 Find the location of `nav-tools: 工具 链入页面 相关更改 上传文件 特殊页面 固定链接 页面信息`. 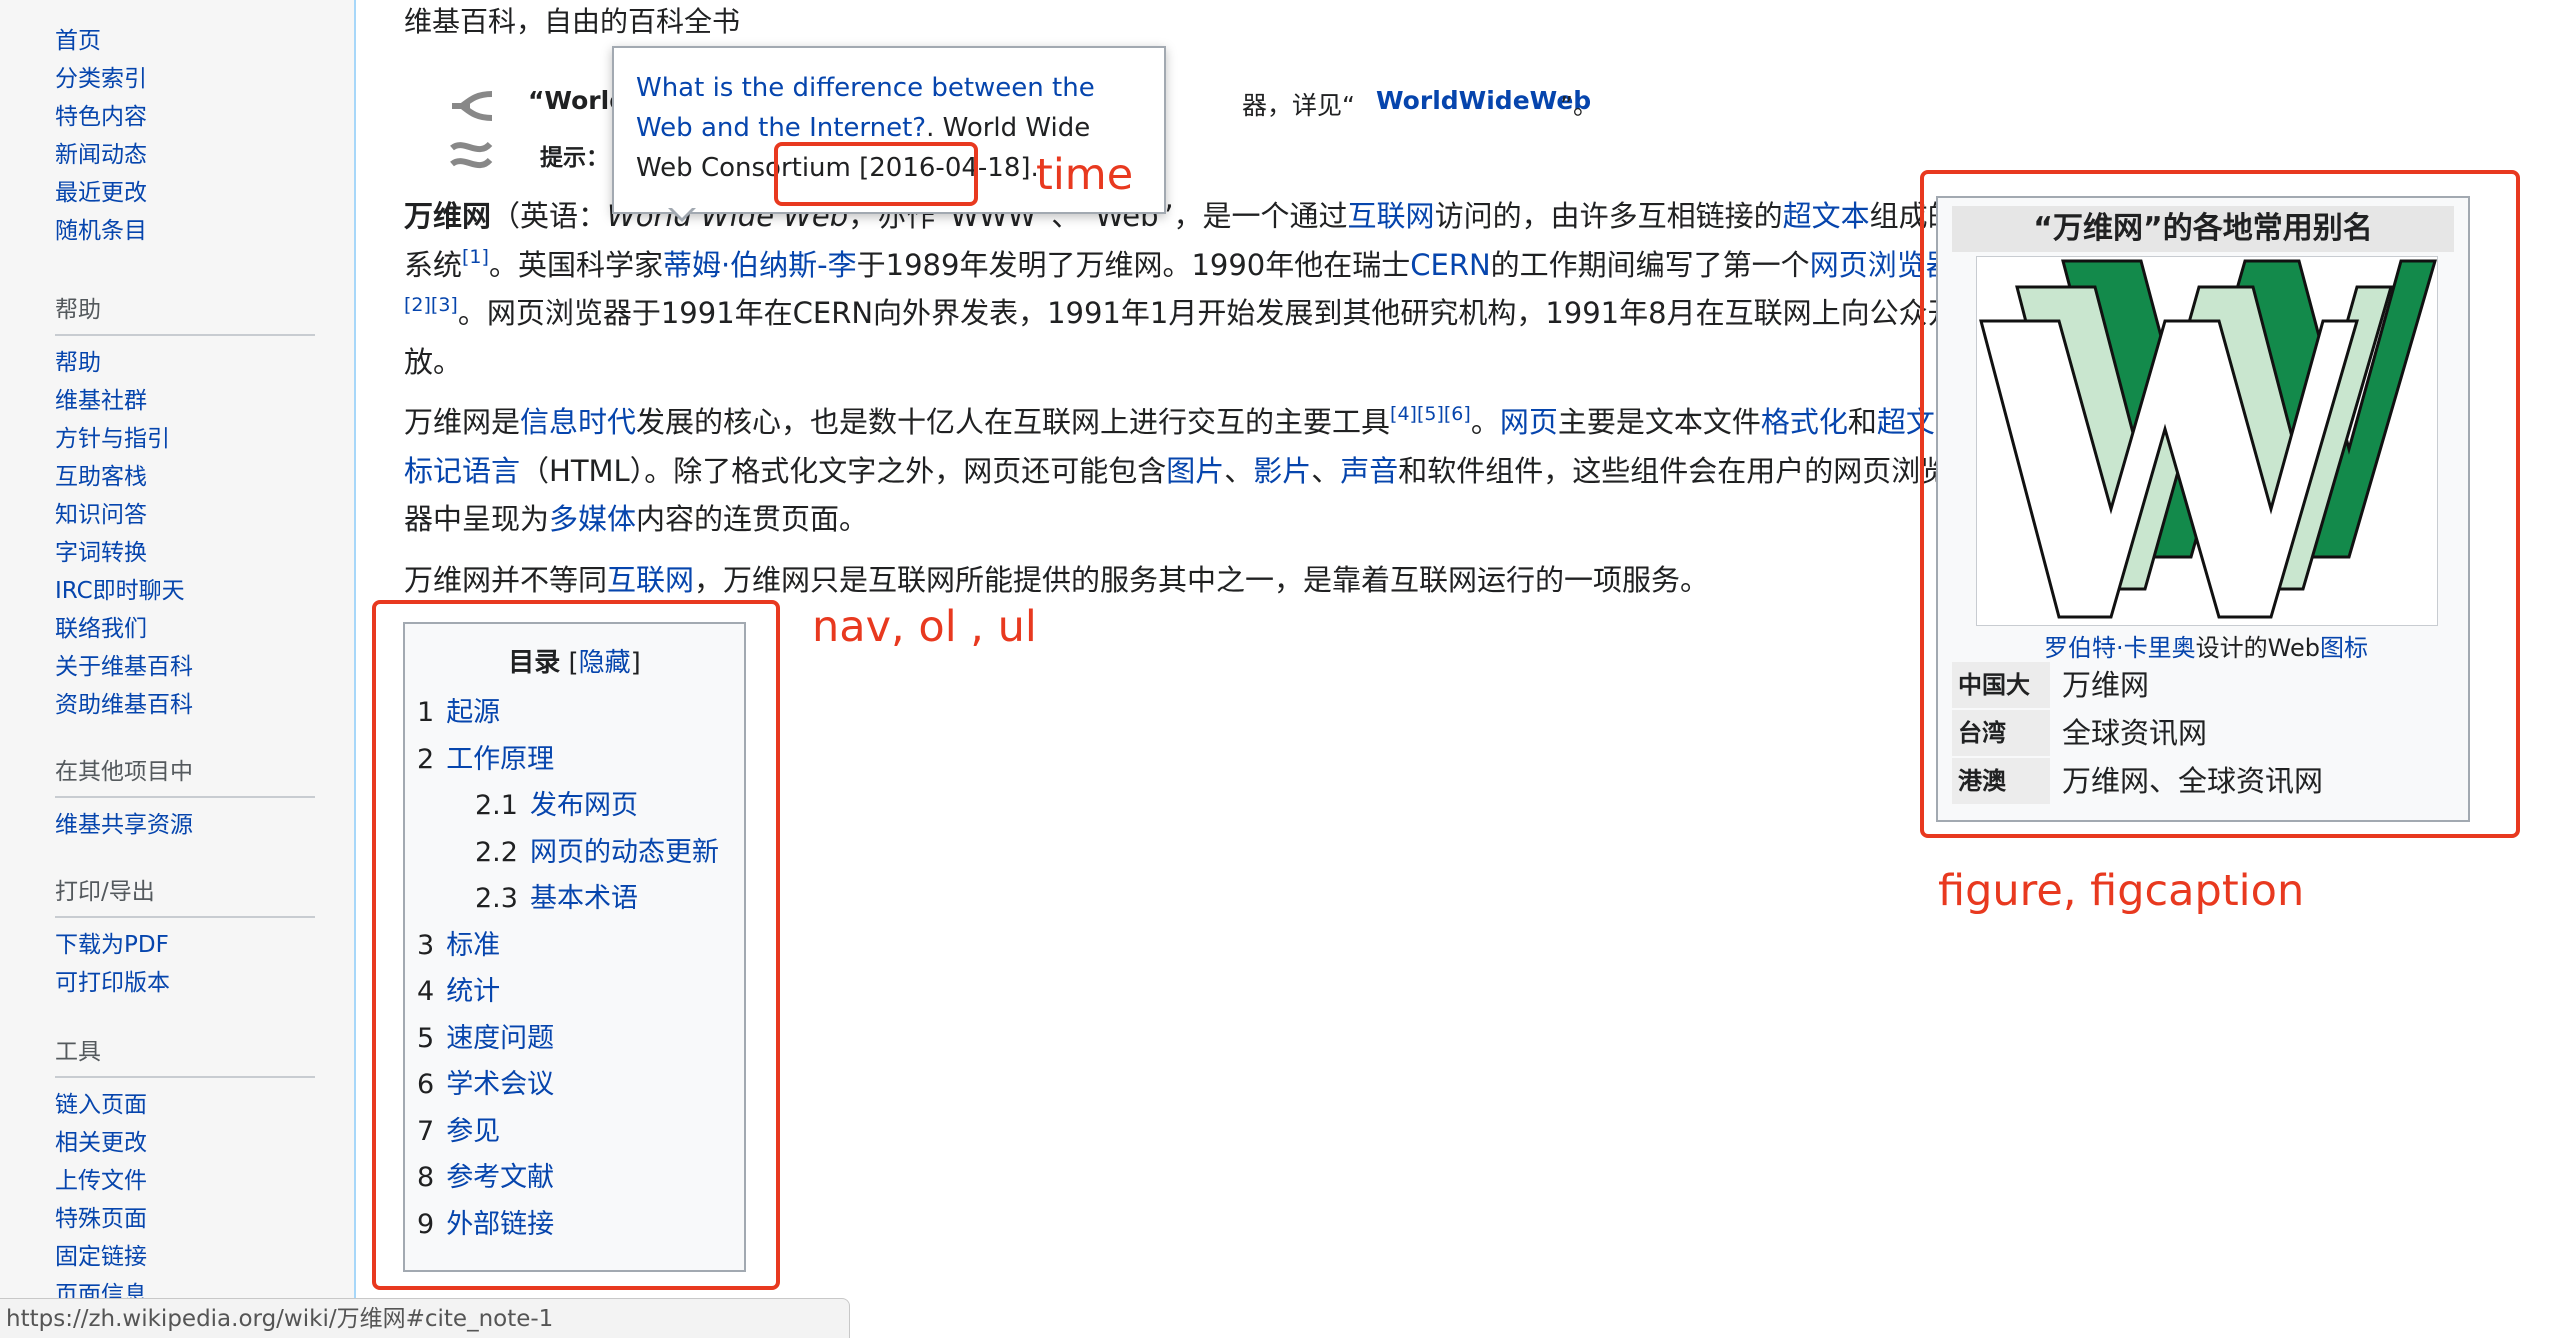

nav-tools: 工具 链入页面 相关更改 上传文件 特殊页面 固定链接 页面信息 is located at coordinates (185, 1173).